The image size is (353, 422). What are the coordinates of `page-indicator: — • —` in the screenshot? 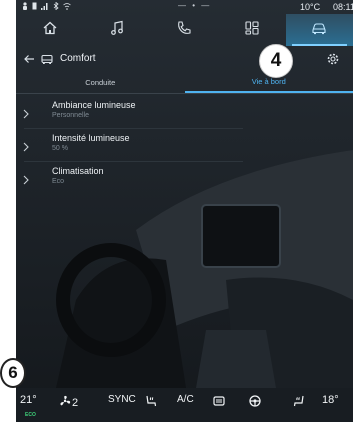 It's located at (195, 5).